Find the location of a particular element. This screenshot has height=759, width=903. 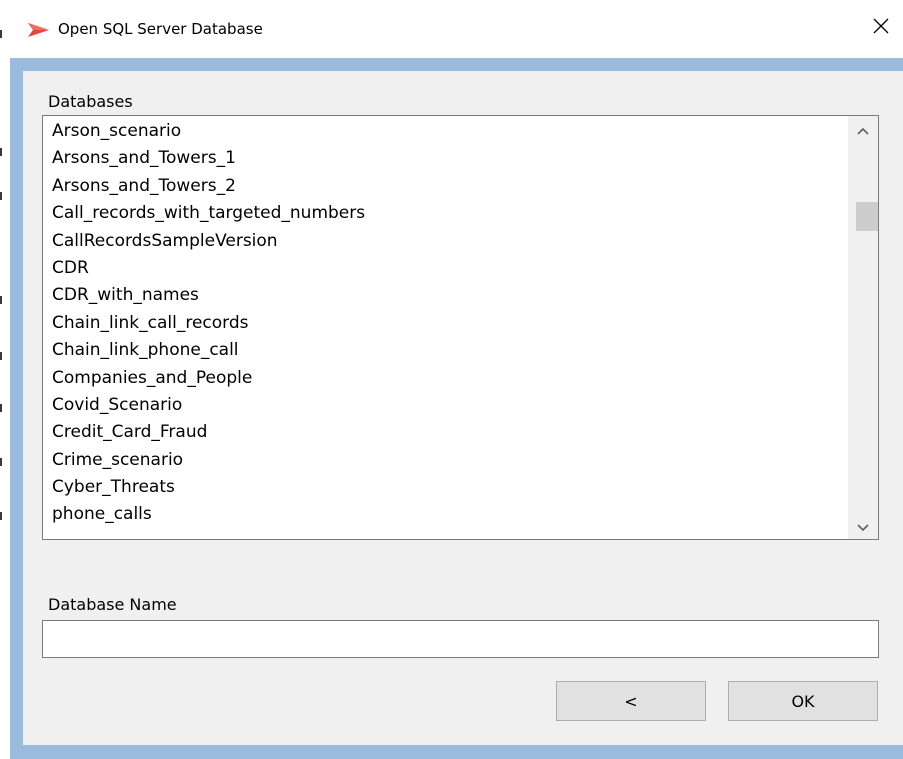

scroll-up-button is located at coordinates (863, 129).